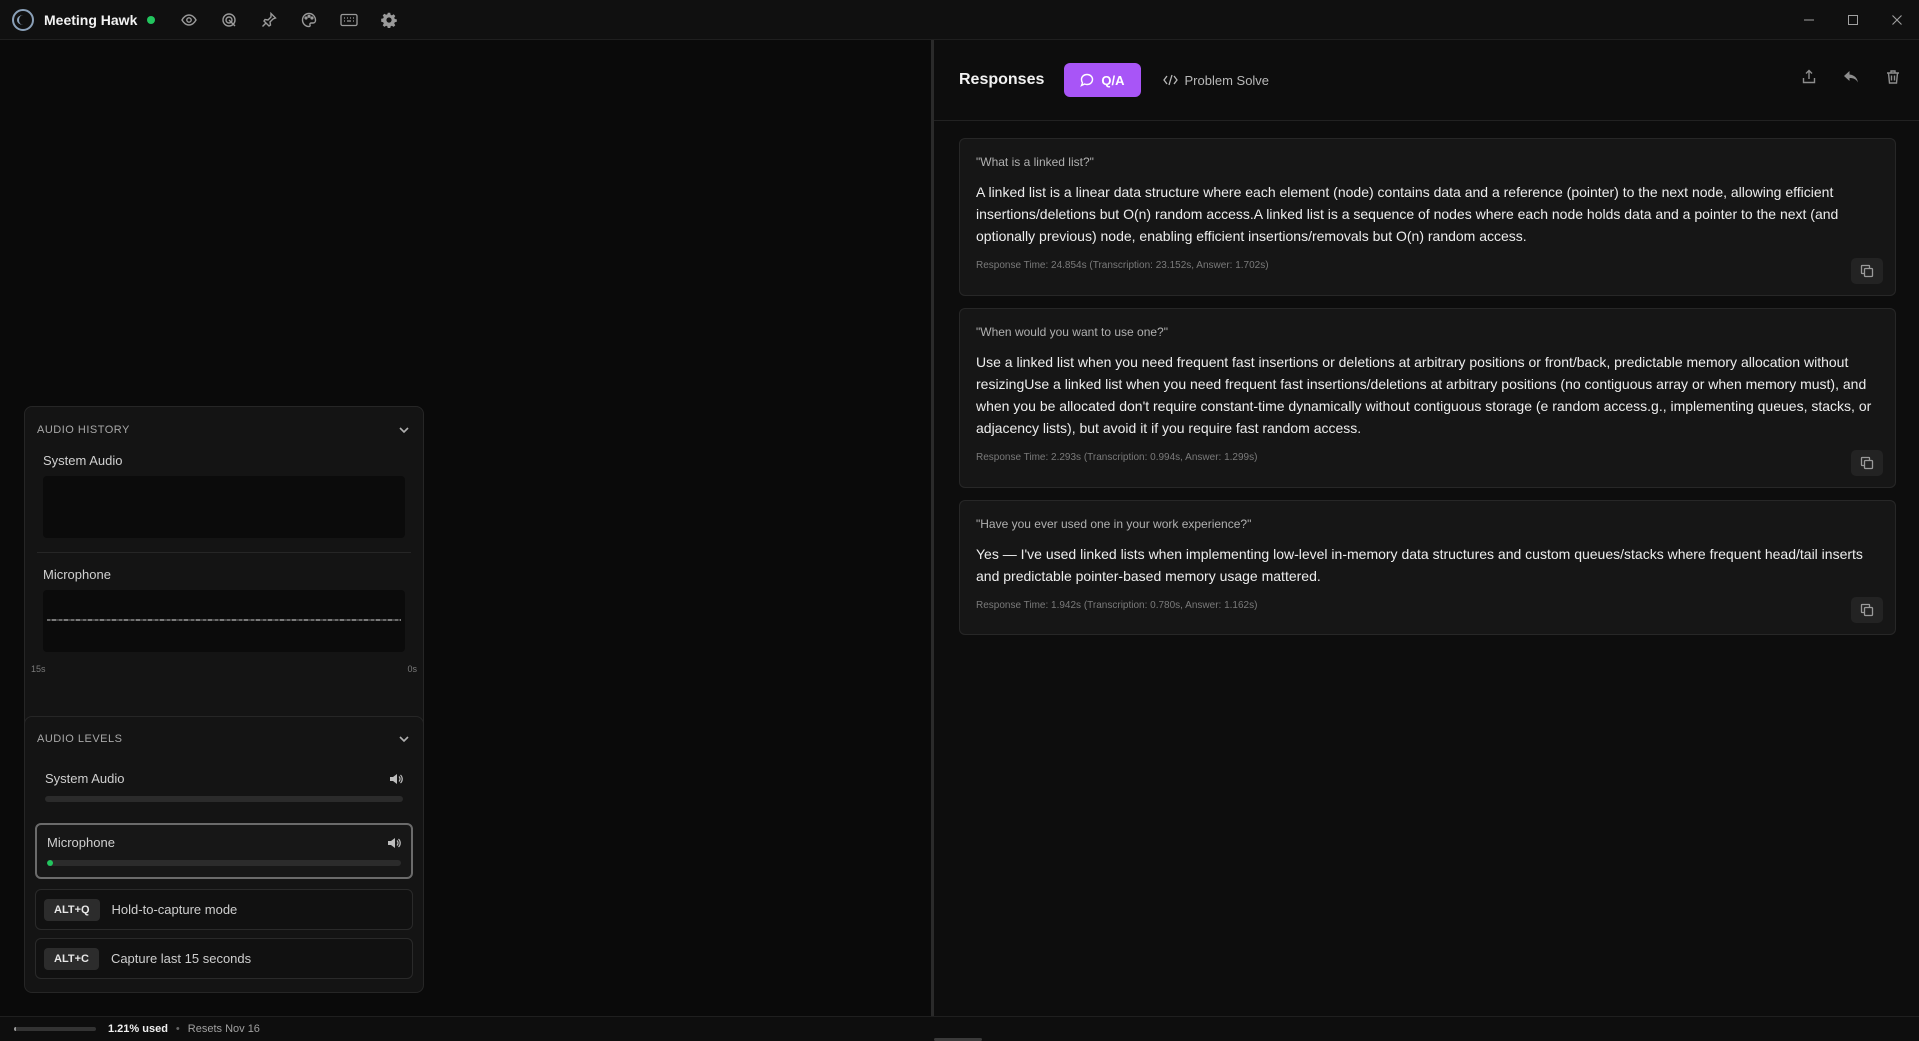  I want to click on system-audio-meter, so click(224, 799).